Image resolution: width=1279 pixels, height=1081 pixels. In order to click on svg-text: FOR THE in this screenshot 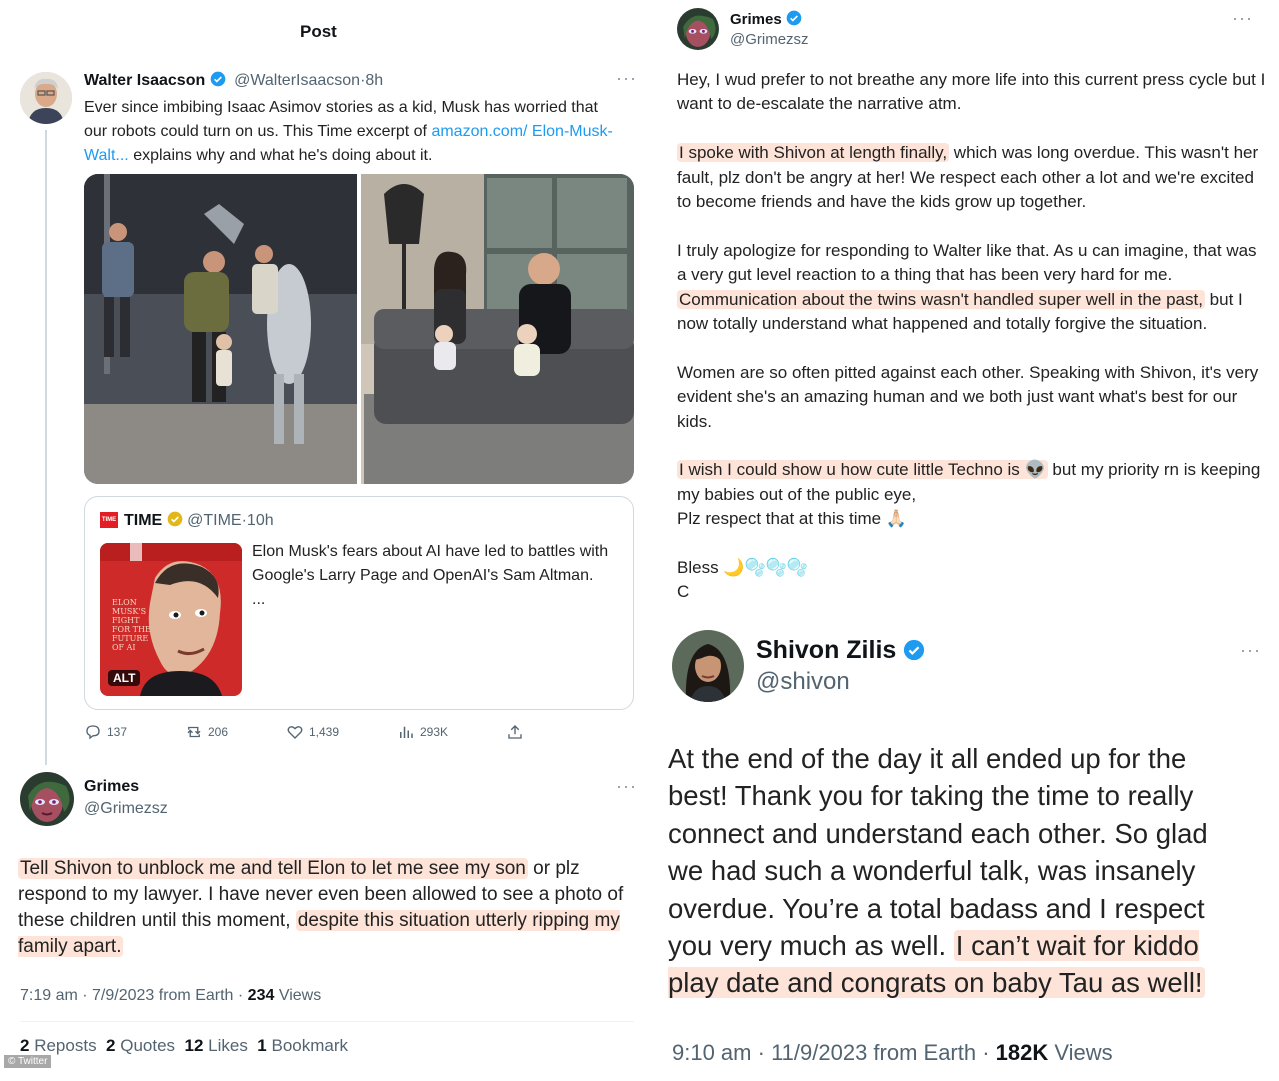, I will do `click(131, 629)`.